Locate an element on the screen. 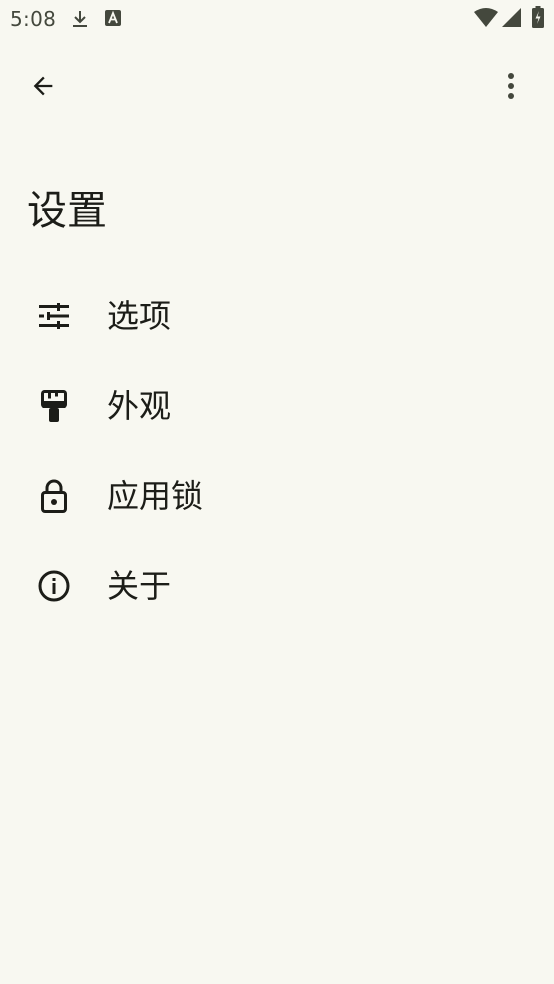 The height and width of the screenshot is (984, 554). more-vert-icon is located at coordinates (511, 86).